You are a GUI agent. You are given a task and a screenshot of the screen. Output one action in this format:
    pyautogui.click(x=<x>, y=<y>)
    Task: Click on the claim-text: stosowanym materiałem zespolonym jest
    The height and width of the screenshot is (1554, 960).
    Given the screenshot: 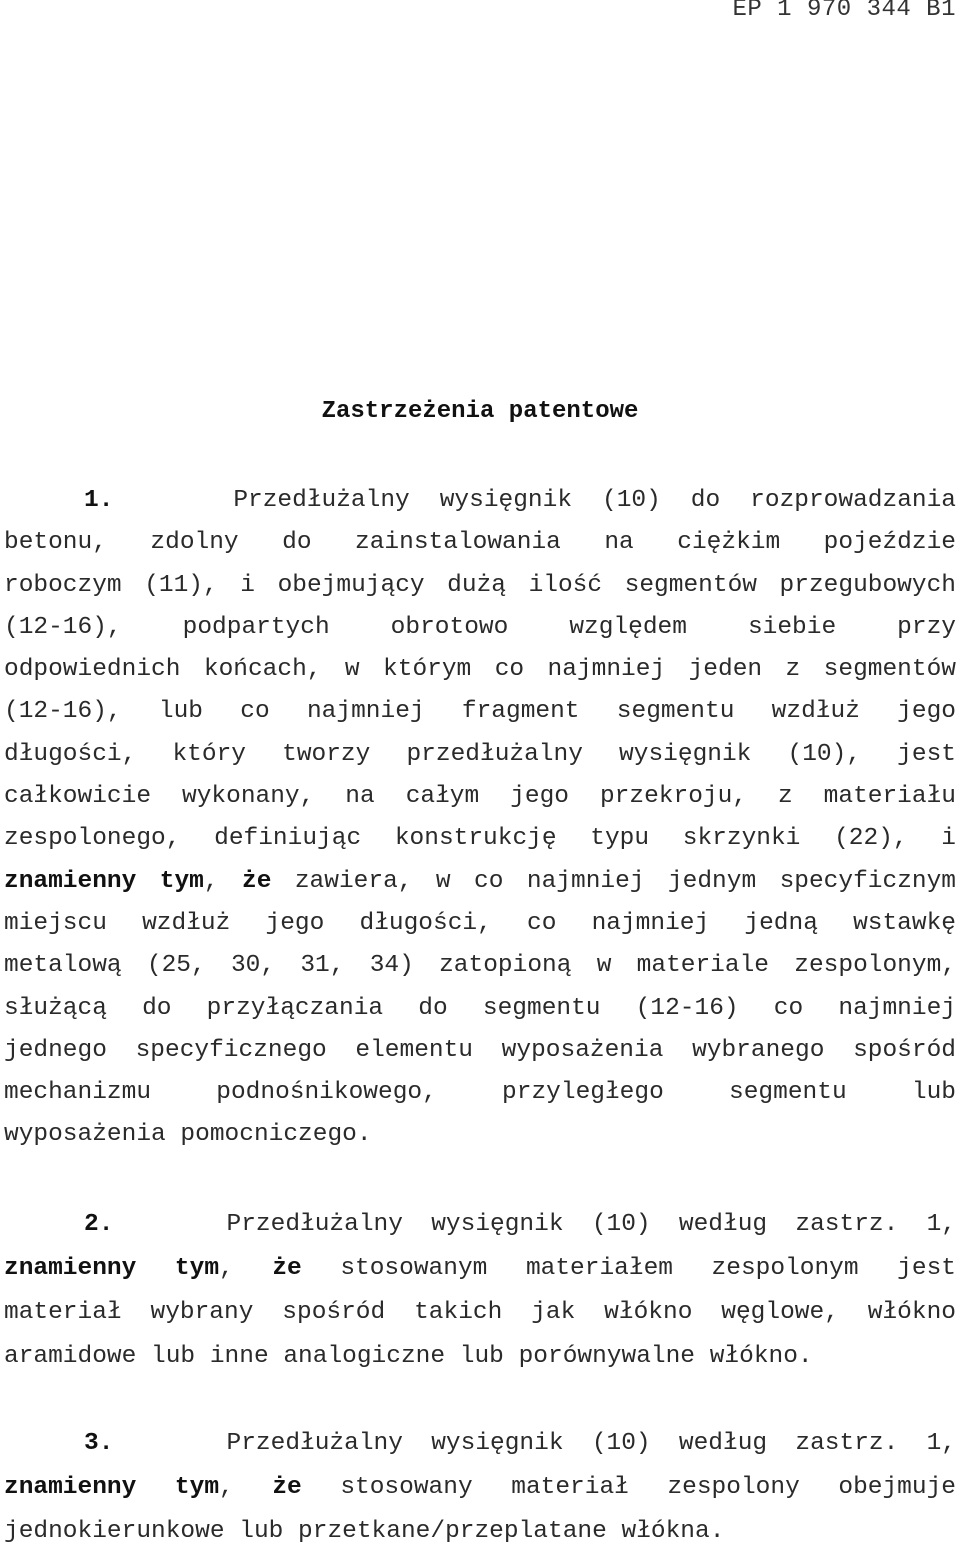 What is the action you would take?
    pyautogui.click(x=648, y=1268)
    